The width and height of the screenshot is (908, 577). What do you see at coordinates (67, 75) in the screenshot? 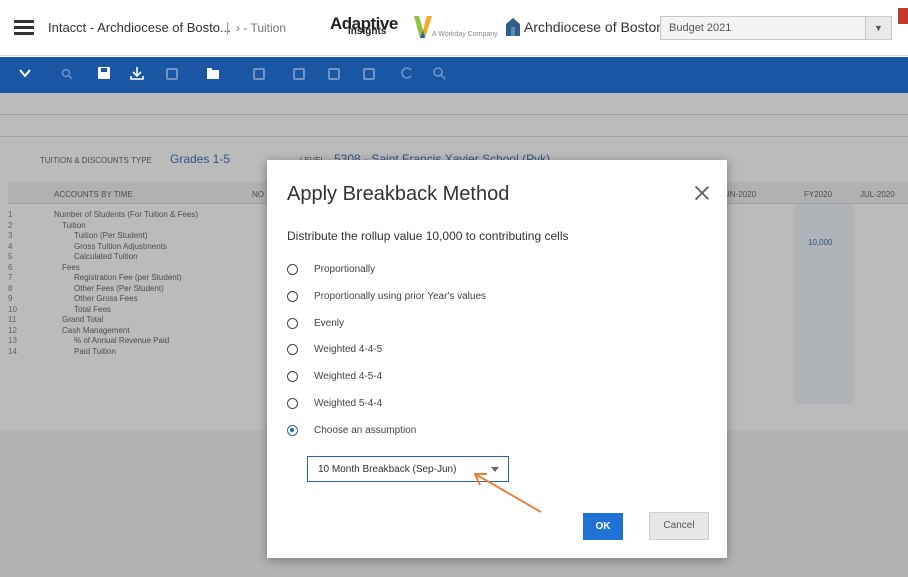
I see `search-small-icon` at bounding box center [67, 75].